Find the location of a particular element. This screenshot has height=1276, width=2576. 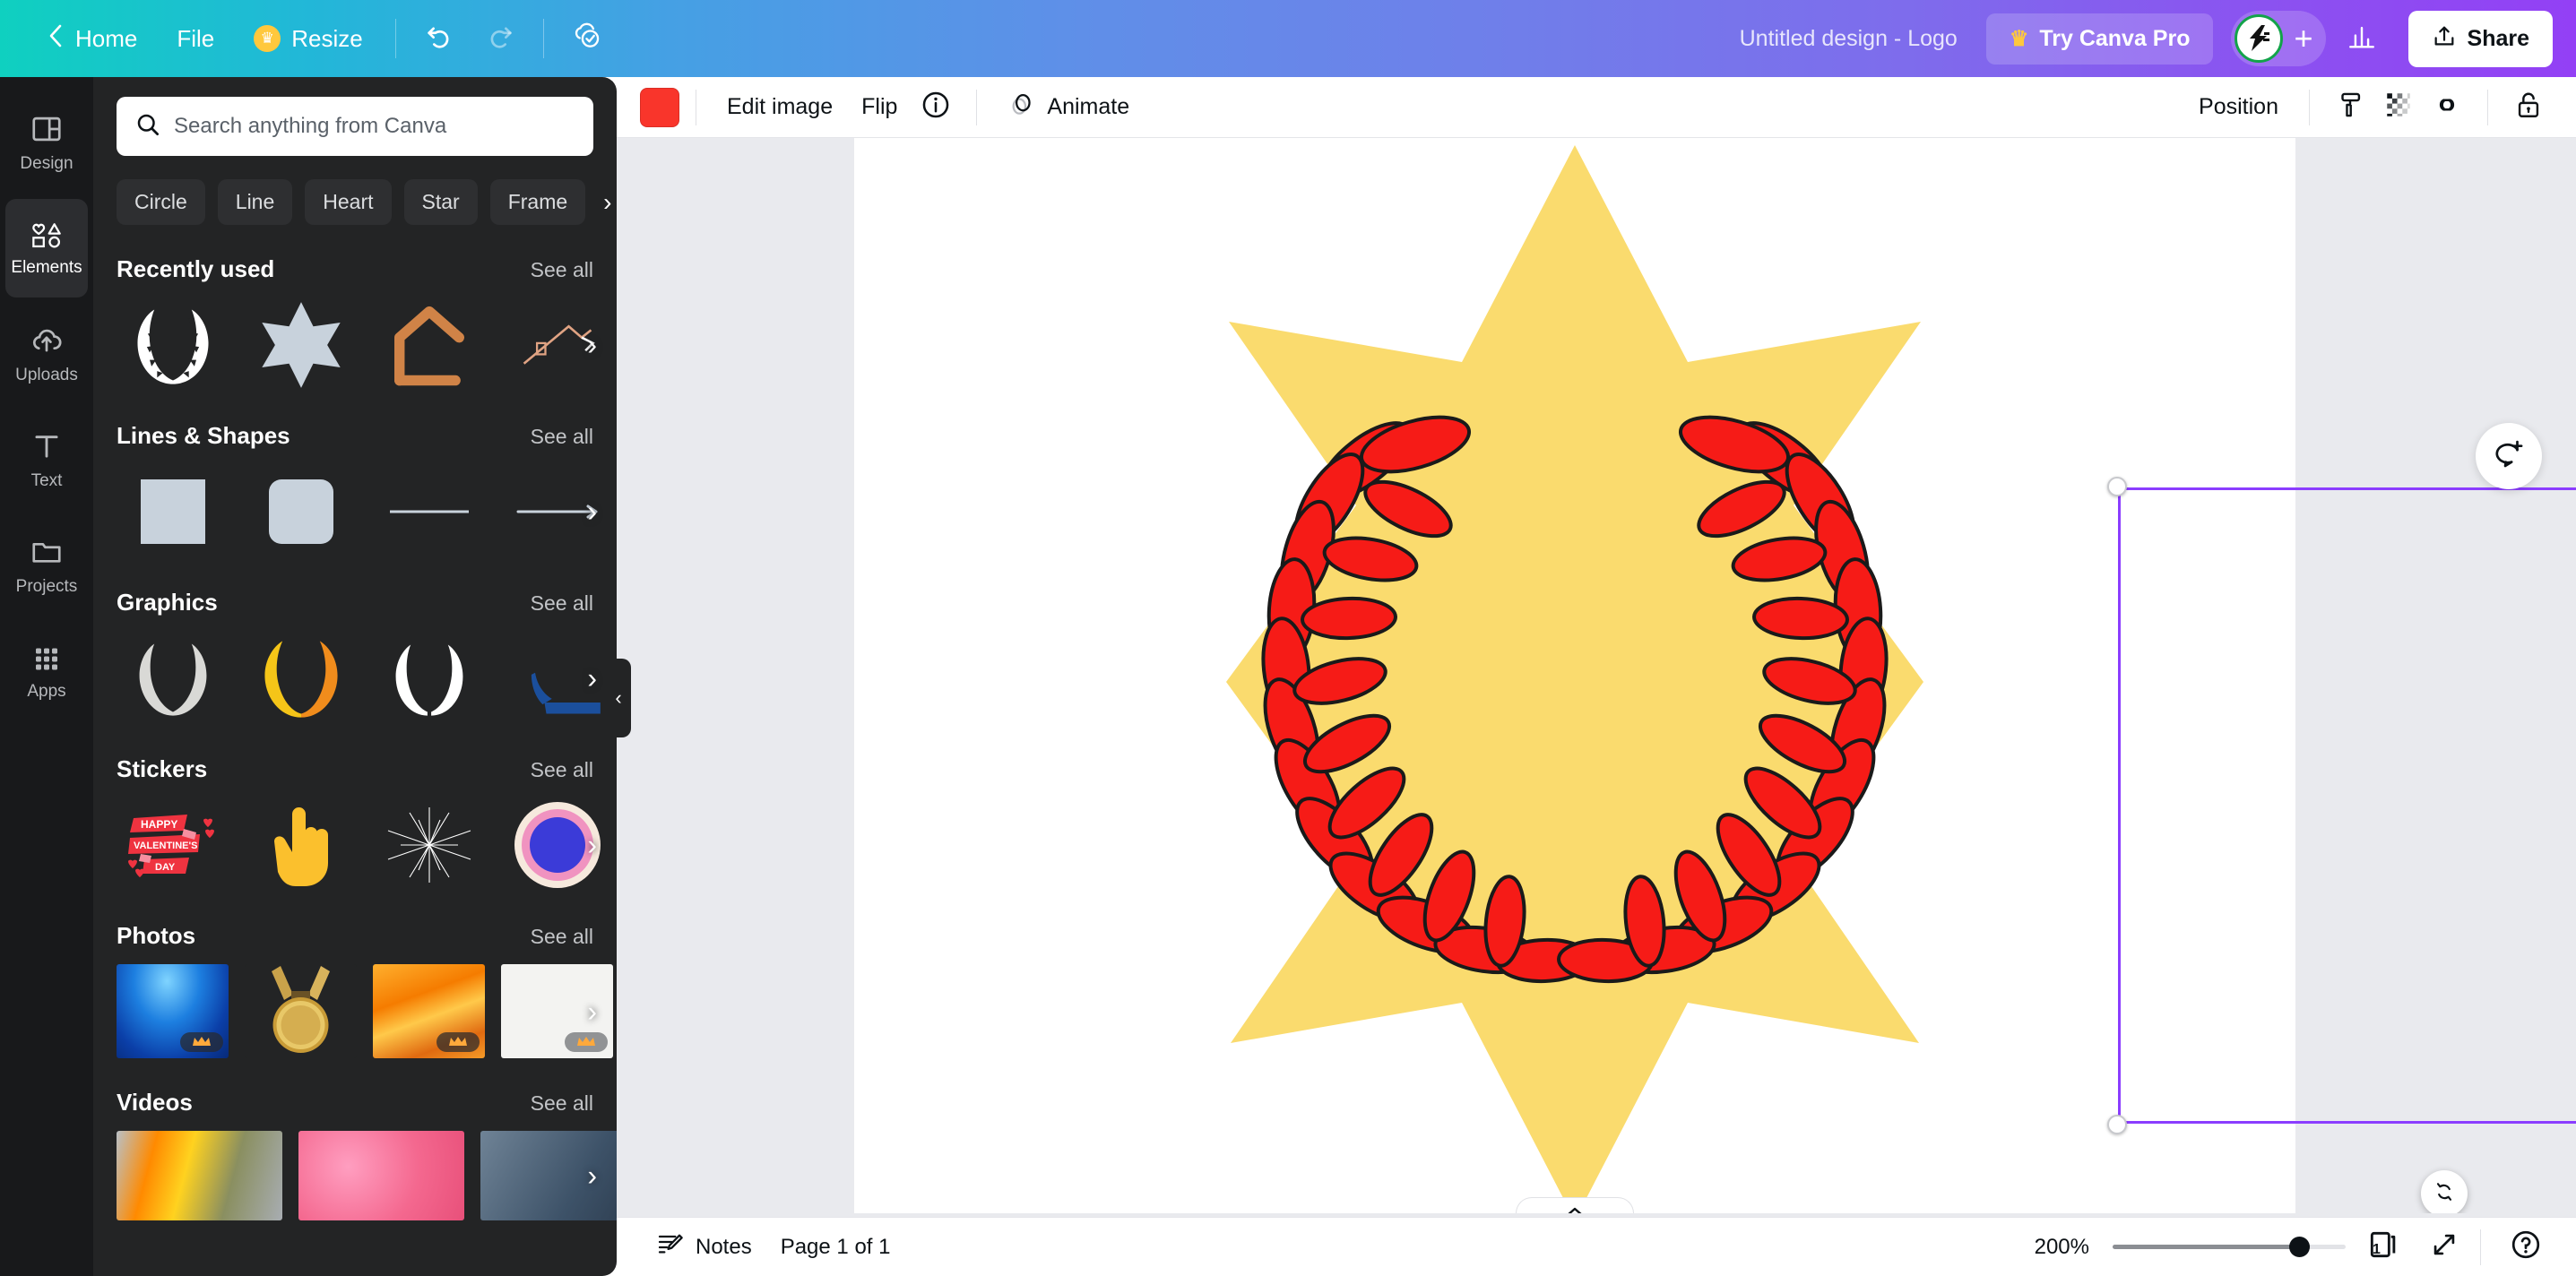

search-section is located at coordinates (355, 116).